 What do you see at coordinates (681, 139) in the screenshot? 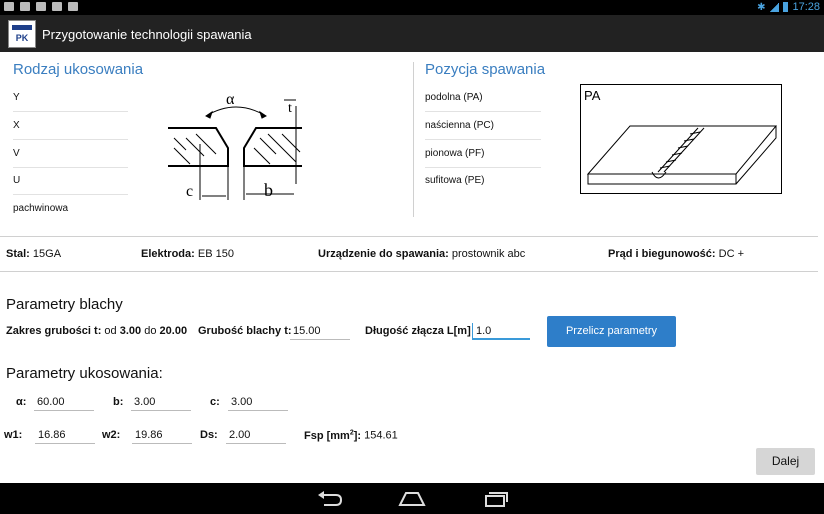
I see `welding-position-image: PA` at bounding box center [681, 139].